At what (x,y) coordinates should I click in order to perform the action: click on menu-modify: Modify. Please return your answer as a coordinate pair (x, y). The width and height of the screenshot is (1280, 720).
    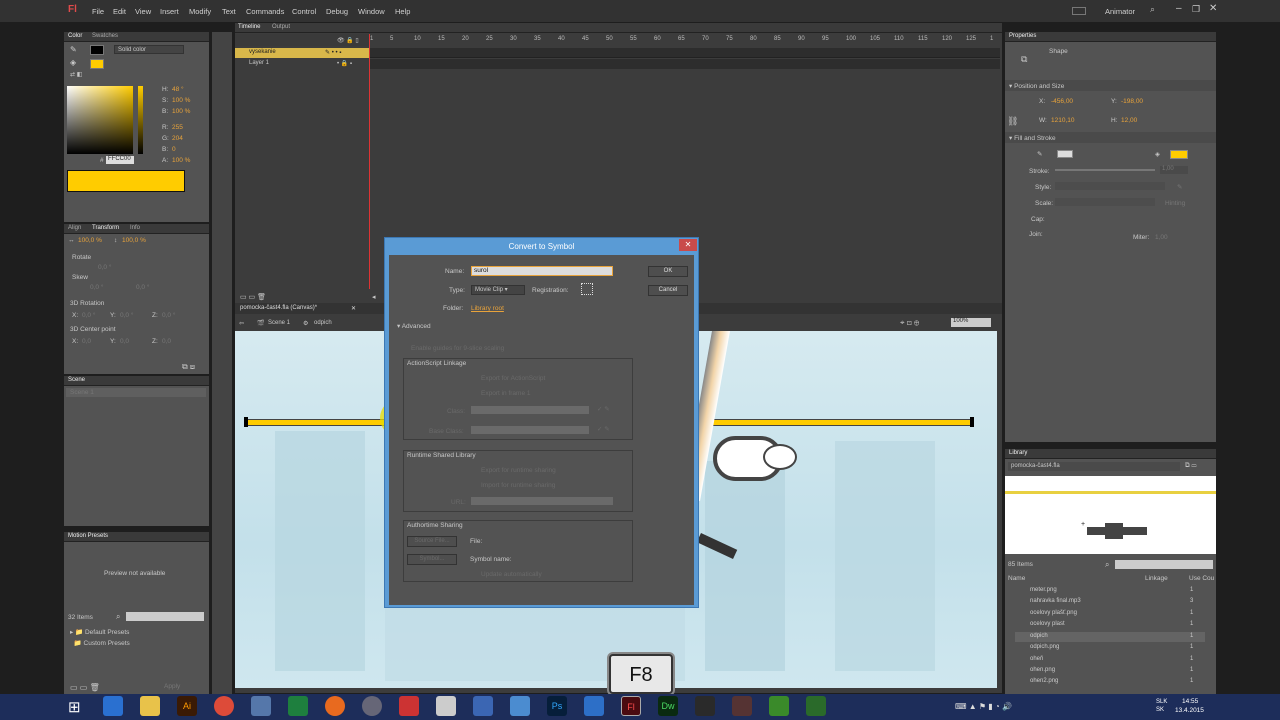
    Looking at the image, I should click on (200, 11).